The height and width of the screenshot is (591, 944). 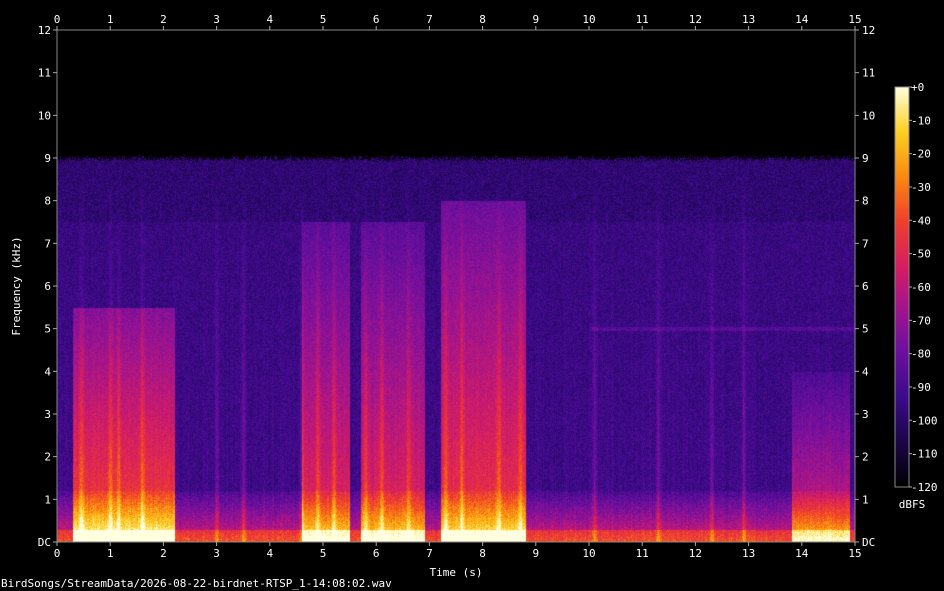 What do you see at coordinates (921, 320) in the screenshot?
I see `colorbar-tick-label: -70` at bounding box center [921, 320].